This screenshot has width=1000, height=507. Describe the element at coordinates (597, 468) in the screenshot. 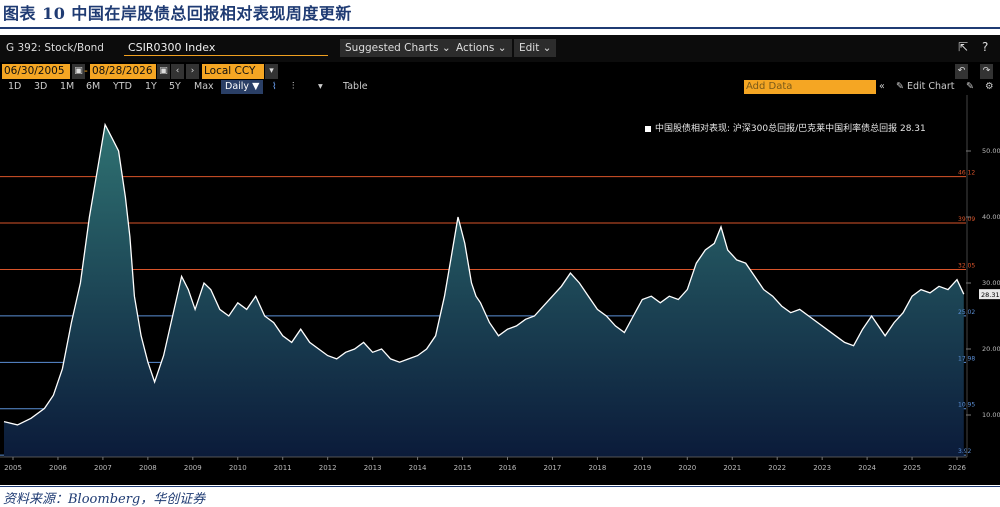

I see `x-tick-label: 2018` at that location.